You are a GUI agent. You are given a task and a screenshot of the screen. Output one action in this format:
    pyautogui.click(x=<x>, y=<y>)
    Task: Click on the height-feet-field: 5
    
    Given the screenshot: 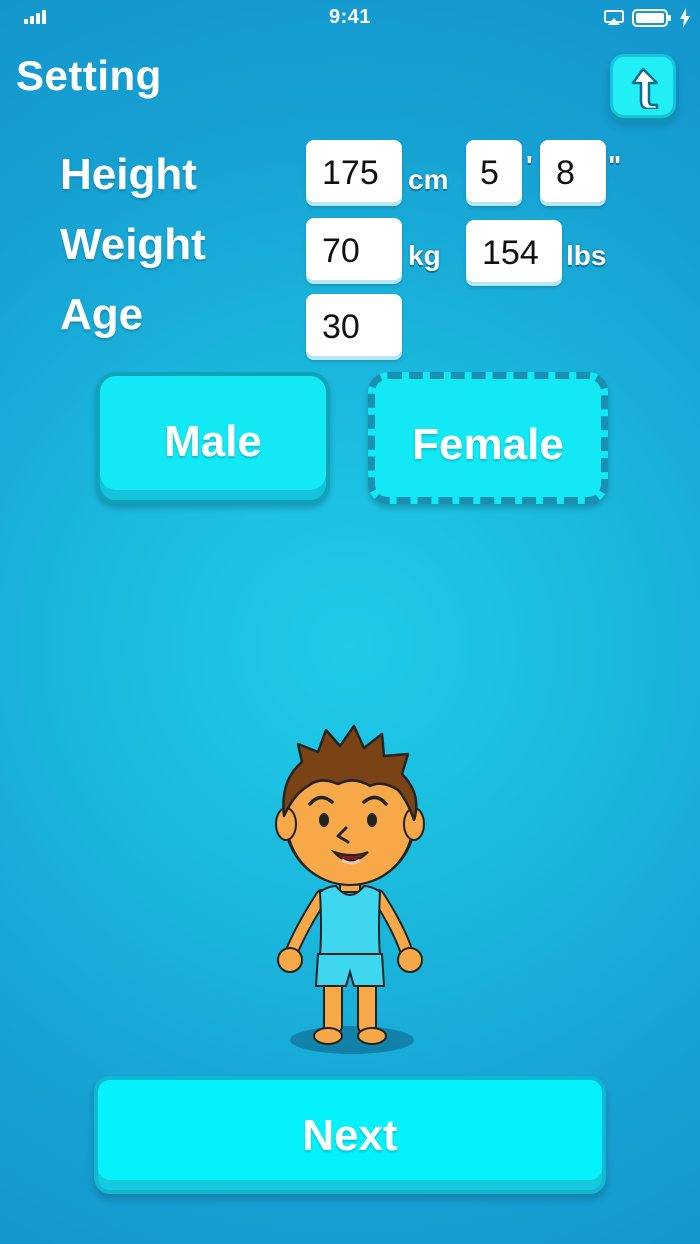 What is the action you would take?
    pyautogui.click(x=494, y=173)
    